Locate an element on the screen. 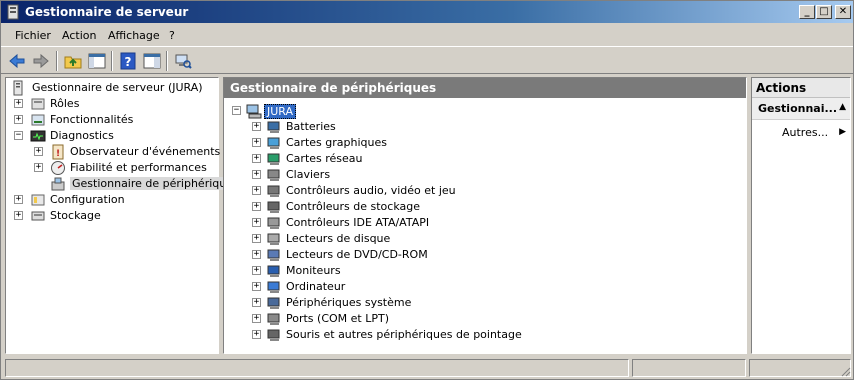  device-category-label: Contrôleurs audio, vidéo et jeu is located at coordinates (371, 190).